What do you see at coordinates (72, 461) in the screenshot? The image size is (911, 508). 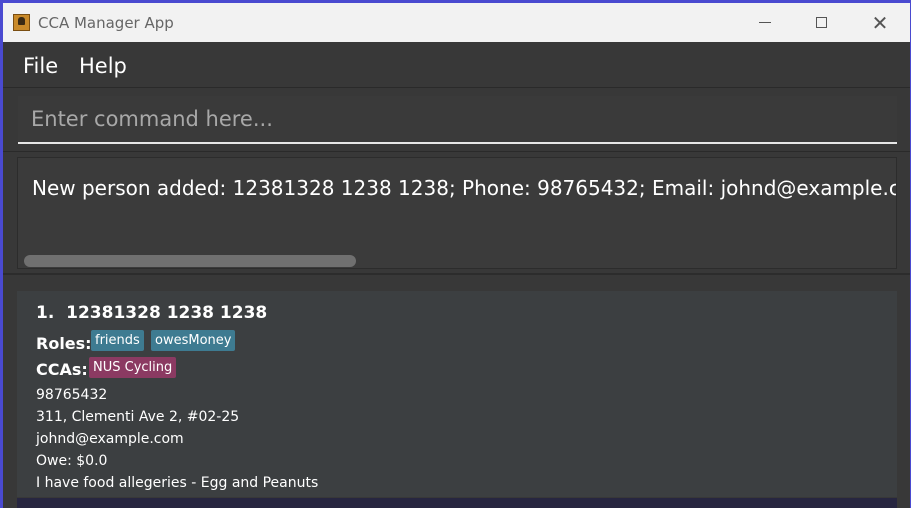 I see `person-owe: Owe: $0.0` at bounding box center [72, 461].